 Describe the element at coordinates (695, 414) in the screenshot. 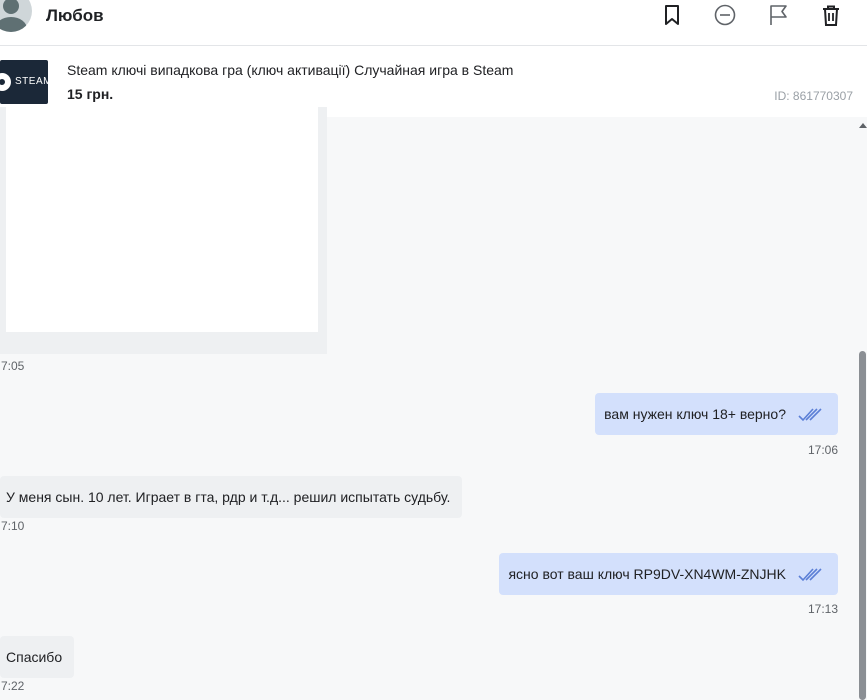

I see `message-text: вам нужен ключ 18+ верно?` at that location.